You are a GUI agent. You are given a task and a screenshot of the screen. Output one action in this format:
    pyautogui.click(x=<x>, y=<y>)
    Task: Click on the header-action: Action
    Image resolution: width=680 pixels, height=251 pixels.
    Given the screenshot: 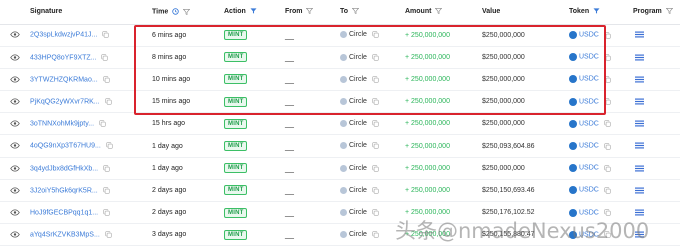 What is the action you would take?
    pyautogui.click(x=250, y=12)
    